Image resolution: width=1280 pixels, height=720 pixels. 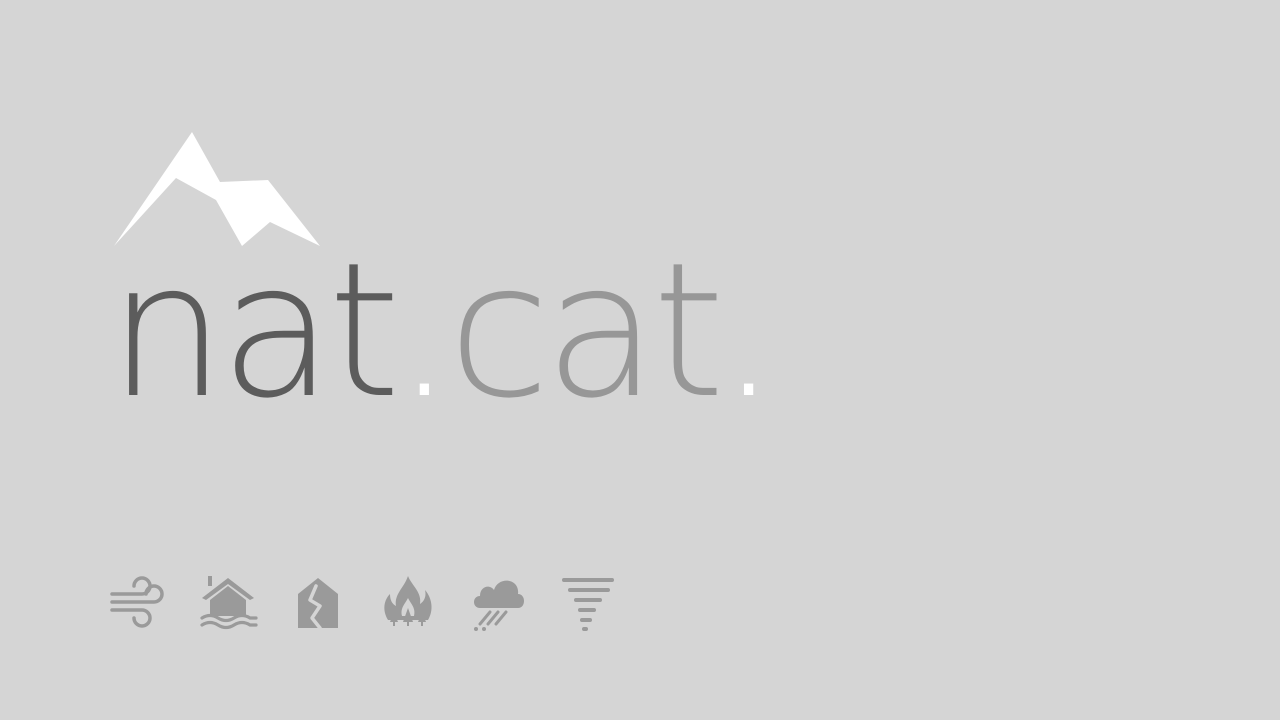 What do you see at coordinates (588, 604) in the screenshot?
I see `tornado-icon` at bounding box center [588, 604].